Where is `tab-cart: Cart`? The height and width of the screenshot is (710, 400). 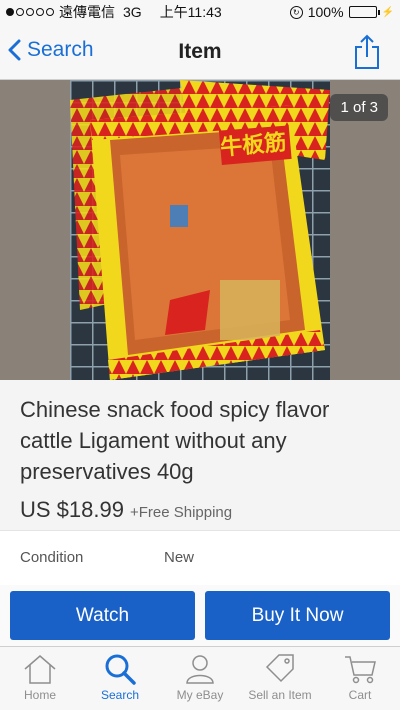 tab-cart: Cart is located at coordinates (360, 678).